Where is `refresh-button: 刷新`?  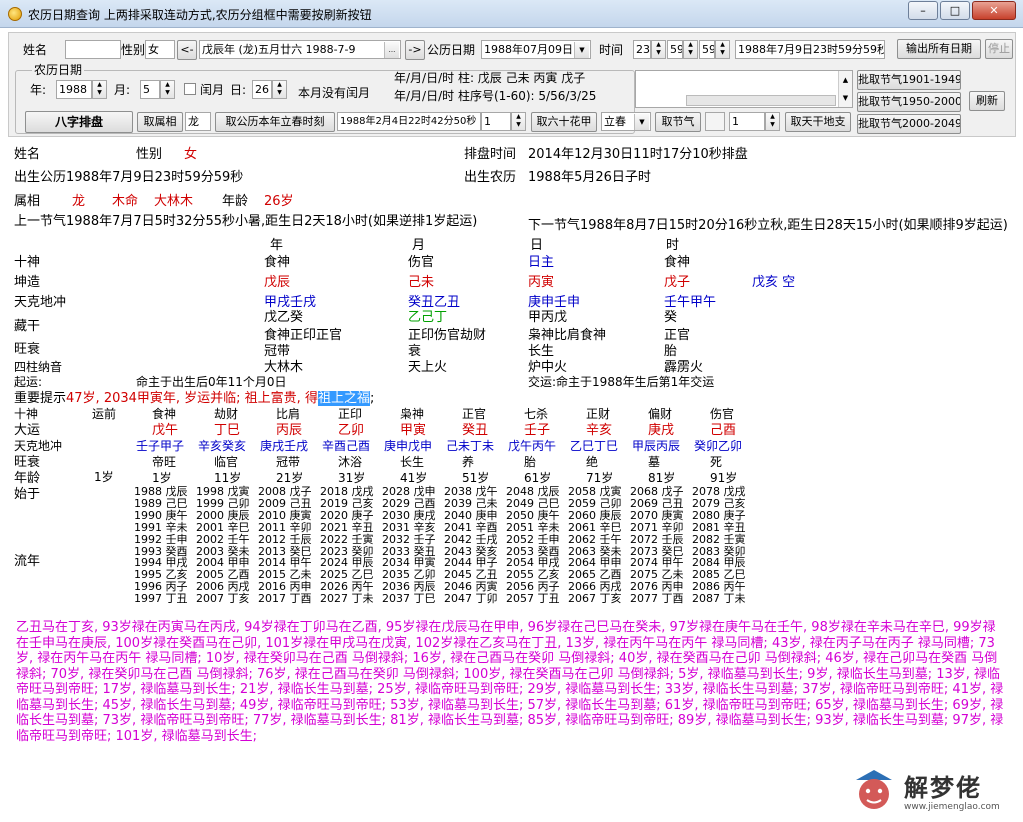
refresh-button: 刷新 is located at coordinates (987, 101).